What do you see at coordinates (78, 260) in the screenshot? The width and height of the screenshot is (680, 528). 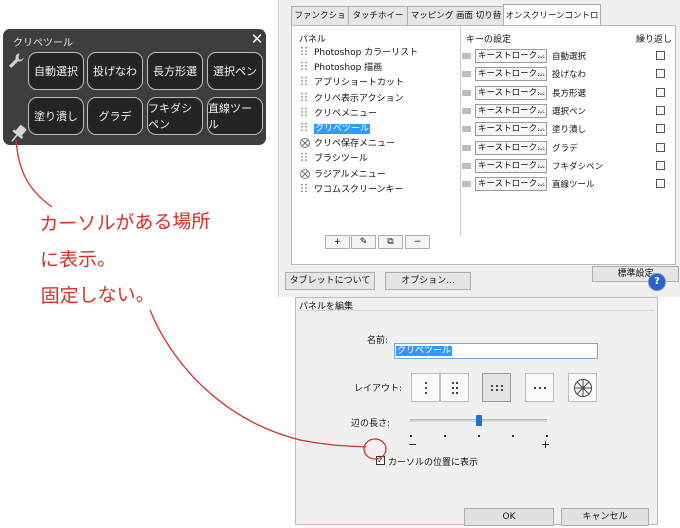 I see `note-line: に表示。` at bounding box center [78, 260].